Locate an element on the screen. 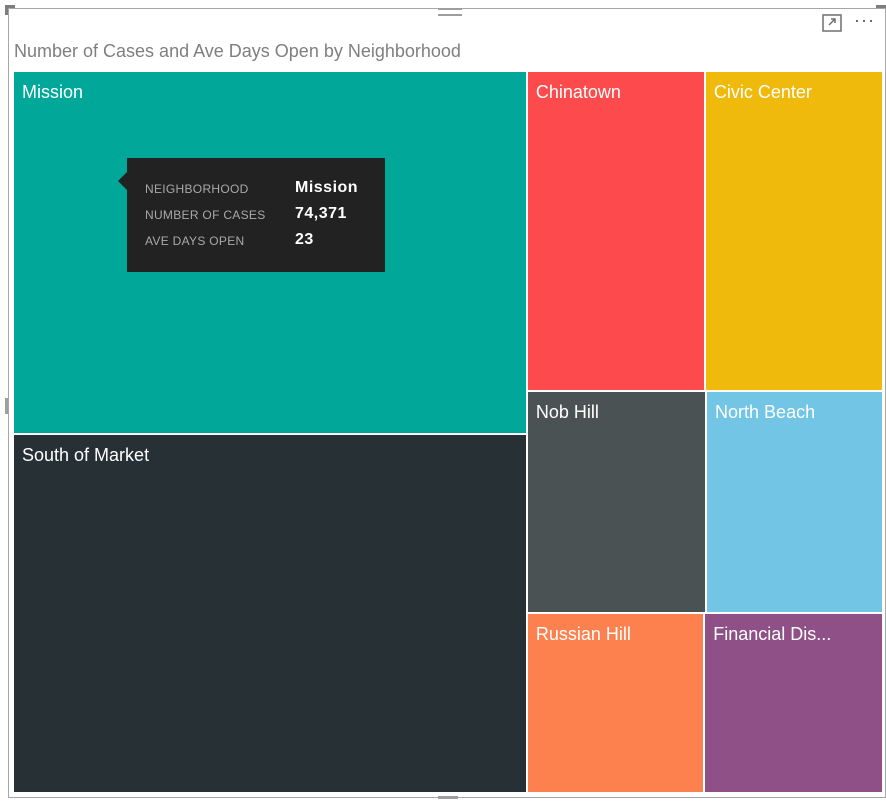 The height and width of the screenshot is (802, 886). drag-grip-icon is located at coordinates (450, 14).